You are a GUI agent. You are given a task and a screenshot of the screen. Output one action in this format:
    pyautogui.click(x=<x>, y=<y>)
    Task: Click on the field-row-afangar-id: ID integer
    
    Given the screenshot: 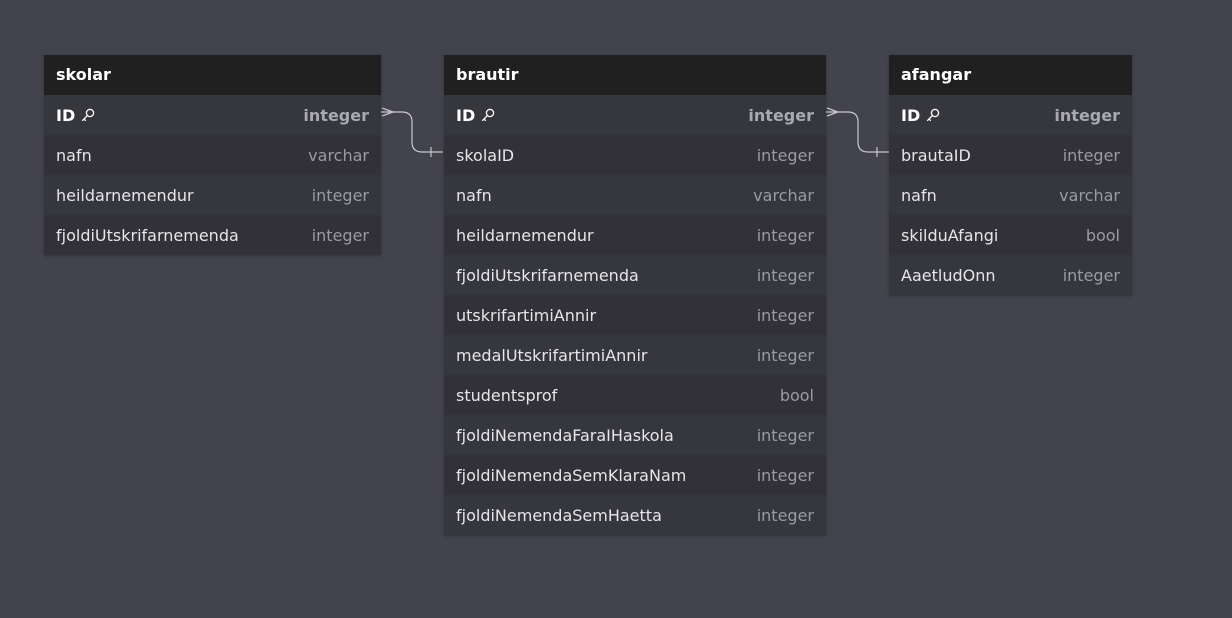 What is the action you would take?
    pyautogui.click(x=1010, y=115)
    